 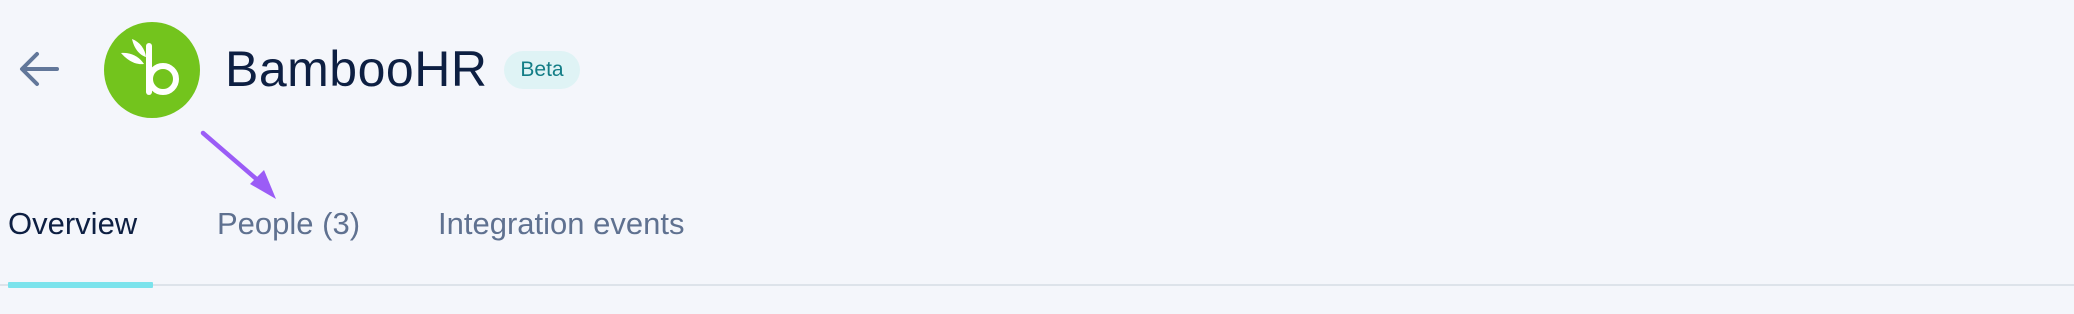 I want to click on tab-overview: Overview, so click(x=72, y=224).